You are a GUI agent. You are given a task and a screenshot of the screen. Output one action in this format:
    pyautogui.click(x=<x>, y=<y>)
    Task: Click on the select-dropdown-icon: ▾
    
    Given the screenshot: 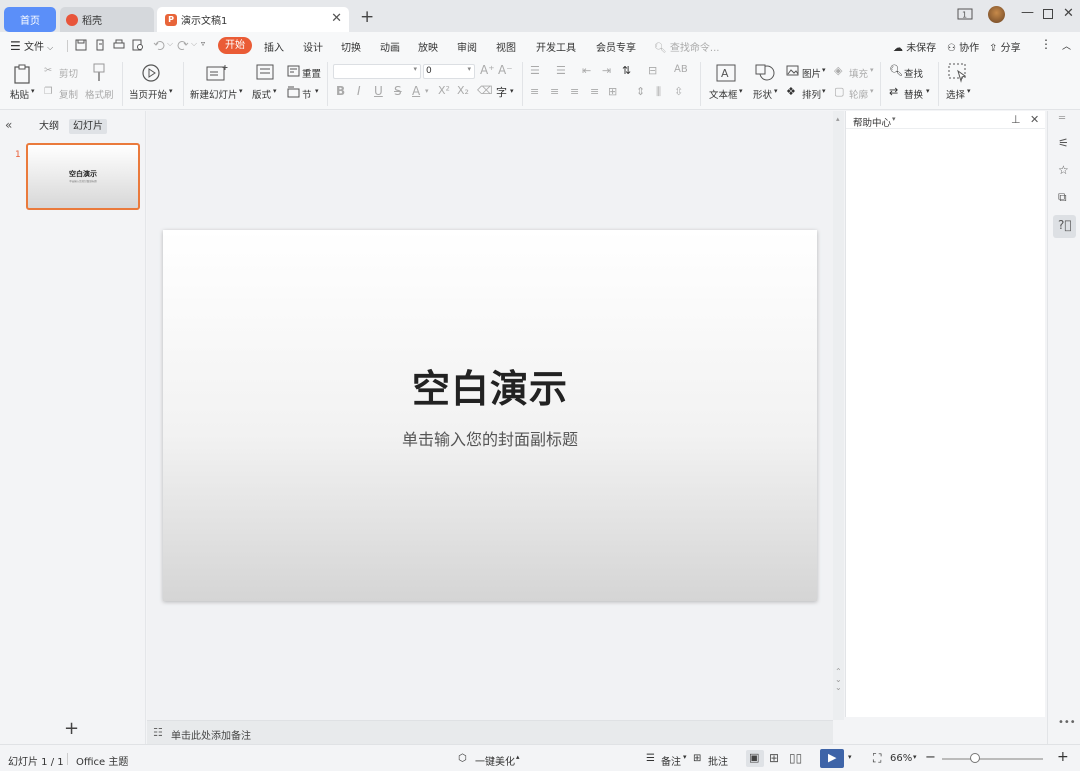 What is the action you would take?
    pyautogui.click(x=969, y=91)
    